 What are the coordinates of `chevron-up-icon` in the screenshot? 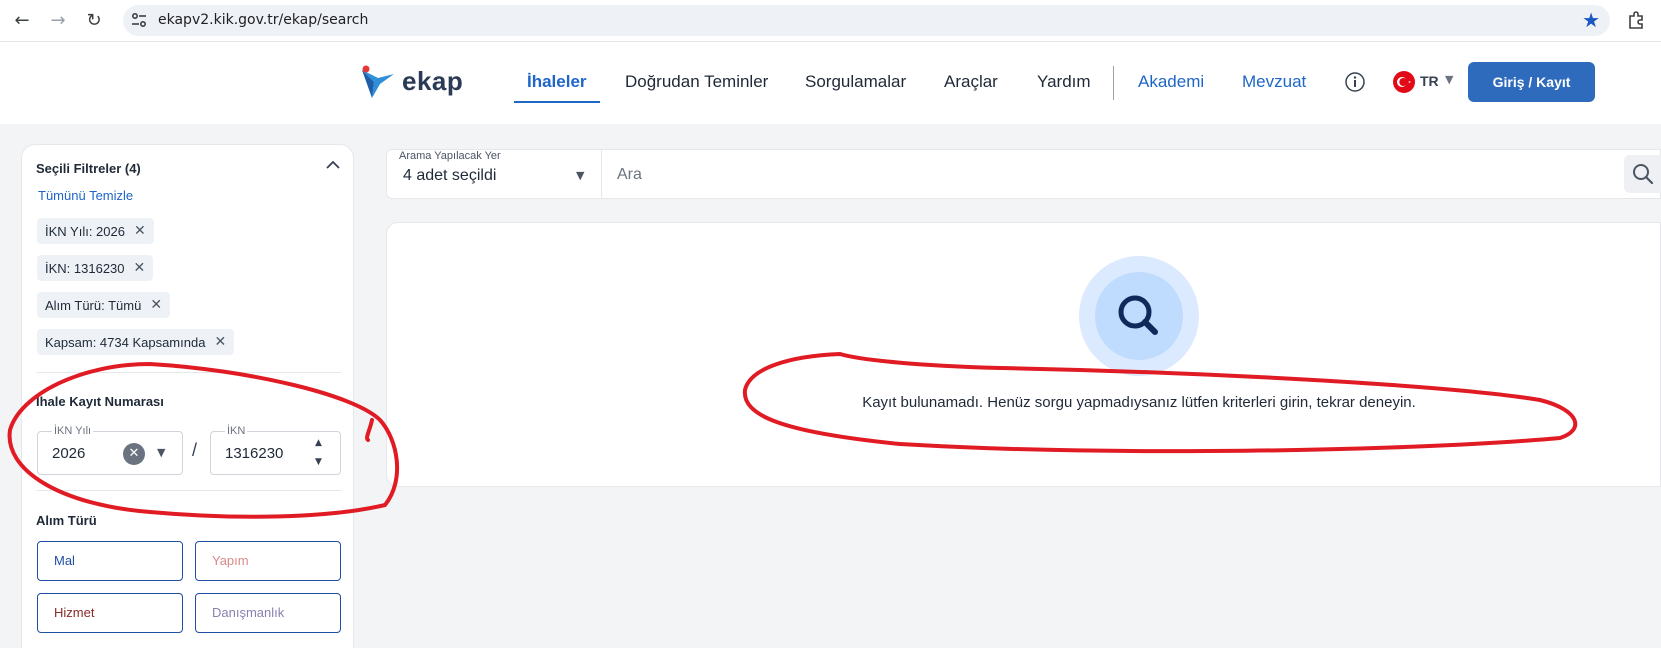 It's located at (333, 165).